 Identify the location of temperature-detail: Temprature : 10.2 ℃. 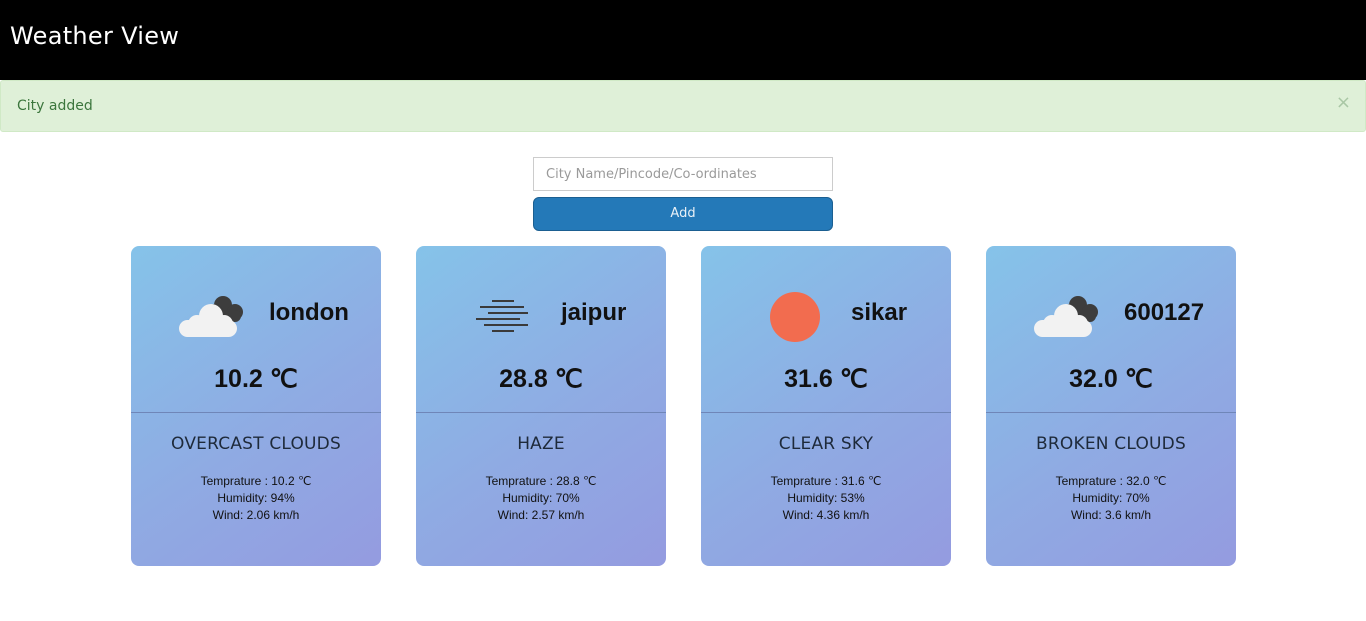
(256, 481).